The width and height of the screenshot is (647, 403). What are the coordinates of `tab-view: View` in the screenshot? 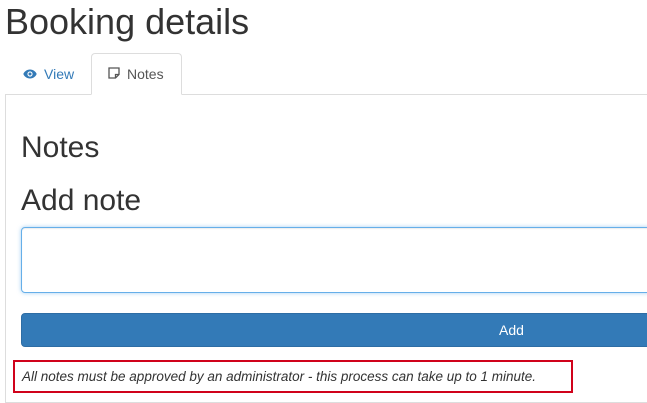 It's located at (48, 74).